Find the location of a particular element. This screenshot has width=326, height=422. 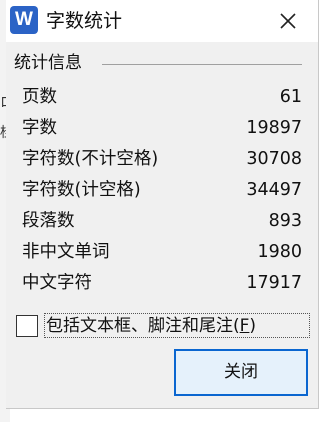

include-textboxes-footnotes-checkbox is located at coordinates (27, 326).